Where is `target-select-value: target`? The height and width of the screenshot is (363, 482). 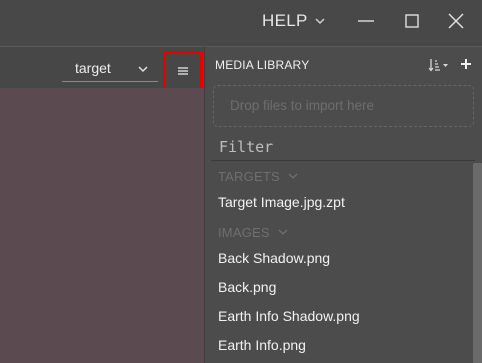 target-select-value: target is located at coordinates (93, 68).